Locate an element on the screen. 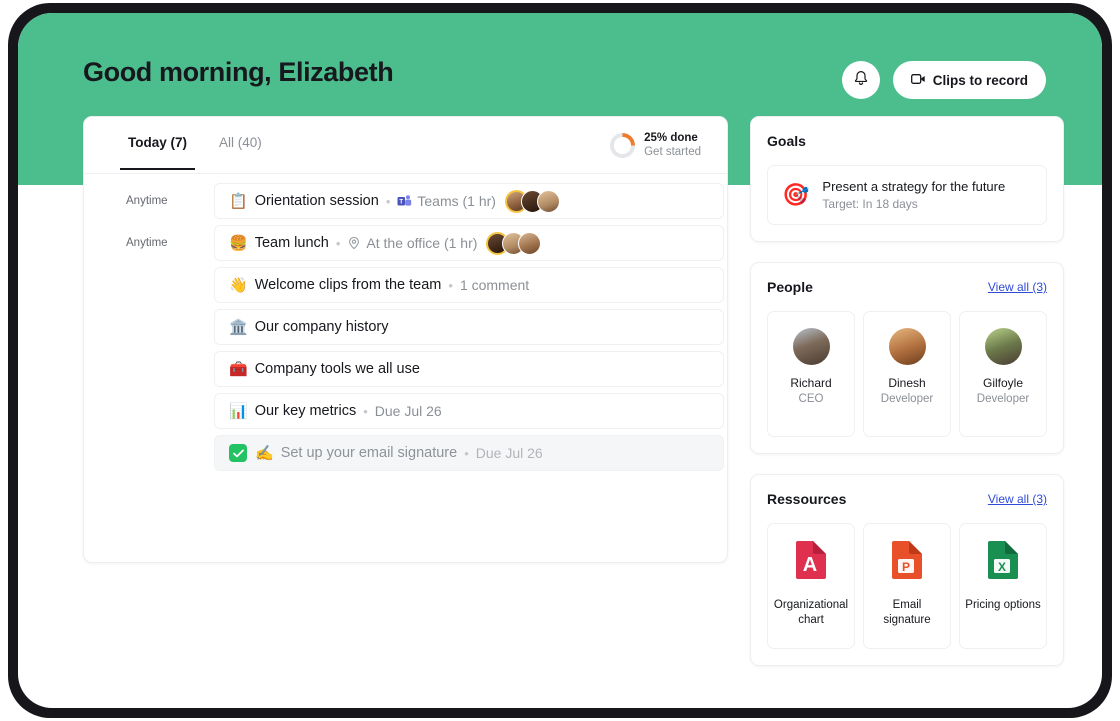  task-meta: T Teams (1 hr) is located at coordinates (446, 201).